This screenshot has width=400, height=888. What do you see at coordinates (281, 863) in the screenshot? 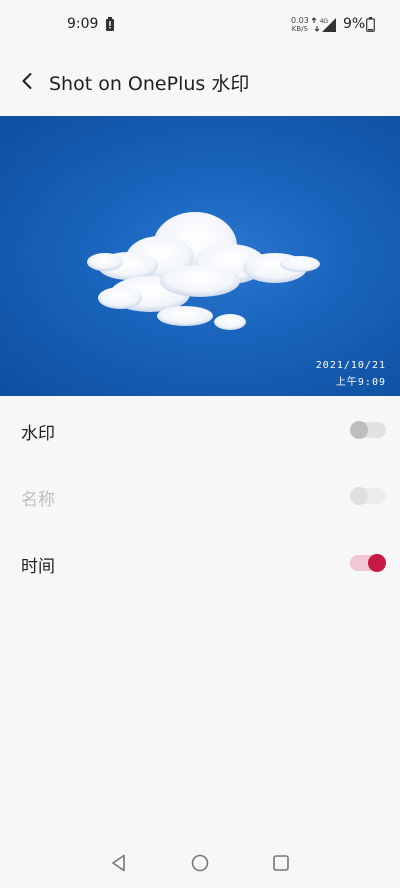
I see `square-recents-icon` at bounding box center [281, 863].